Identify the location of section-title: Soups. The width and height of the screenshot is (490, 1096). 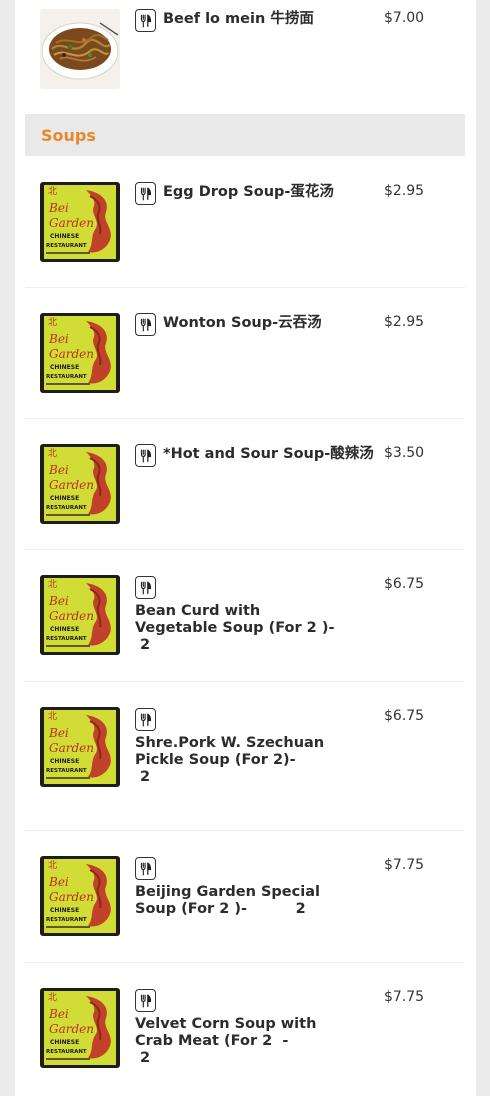
(68, 135).